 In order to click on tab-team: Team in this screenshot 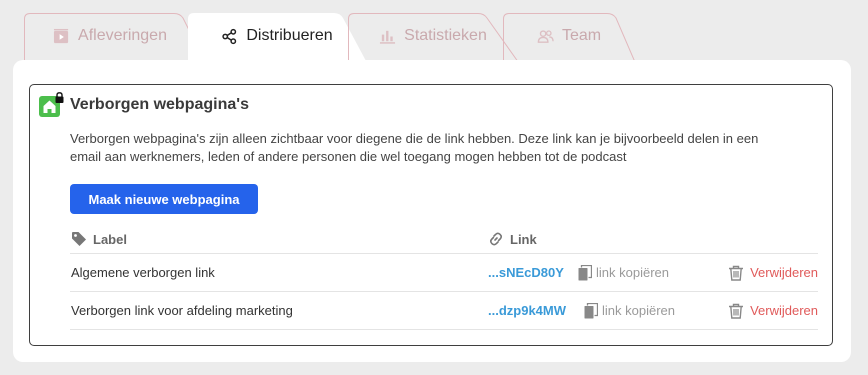, I will do `click(569, 37)`.